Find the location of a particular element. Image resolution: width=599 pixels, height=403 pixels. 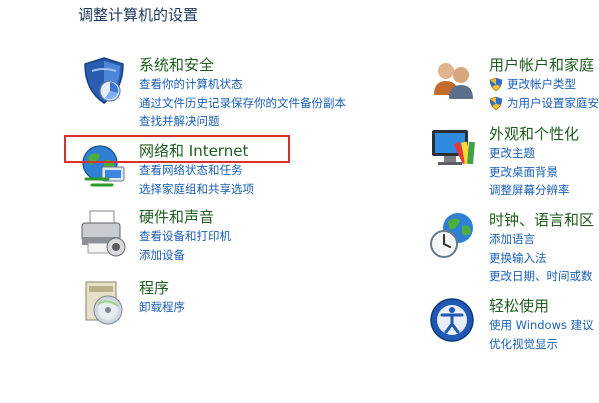

users-icon is located at coordinates (454, 81).